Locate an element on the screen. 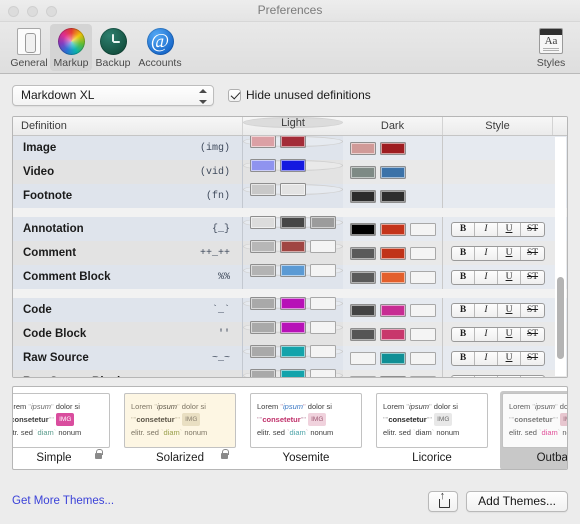 This screenshot has height=524, width=580. table-row: Image (img) is located at coordinates (290, 148).